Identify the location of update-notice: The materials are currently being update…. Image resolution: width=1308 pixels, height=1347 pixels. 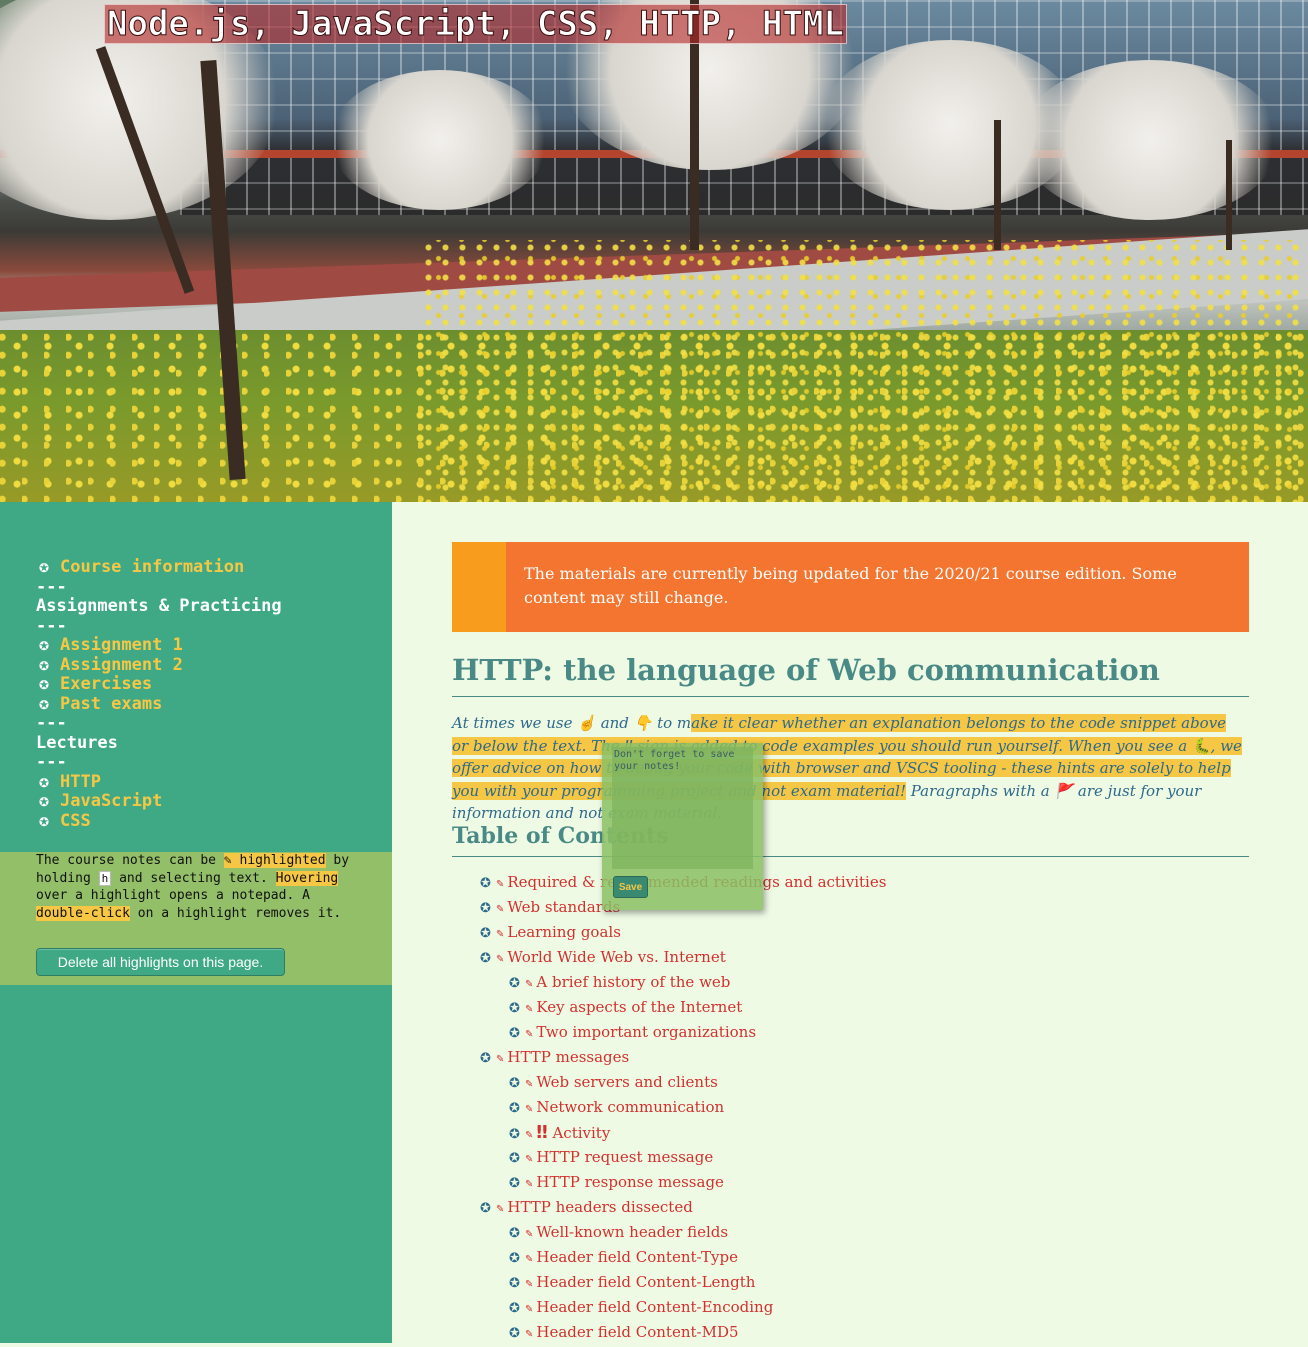
(850, 587).